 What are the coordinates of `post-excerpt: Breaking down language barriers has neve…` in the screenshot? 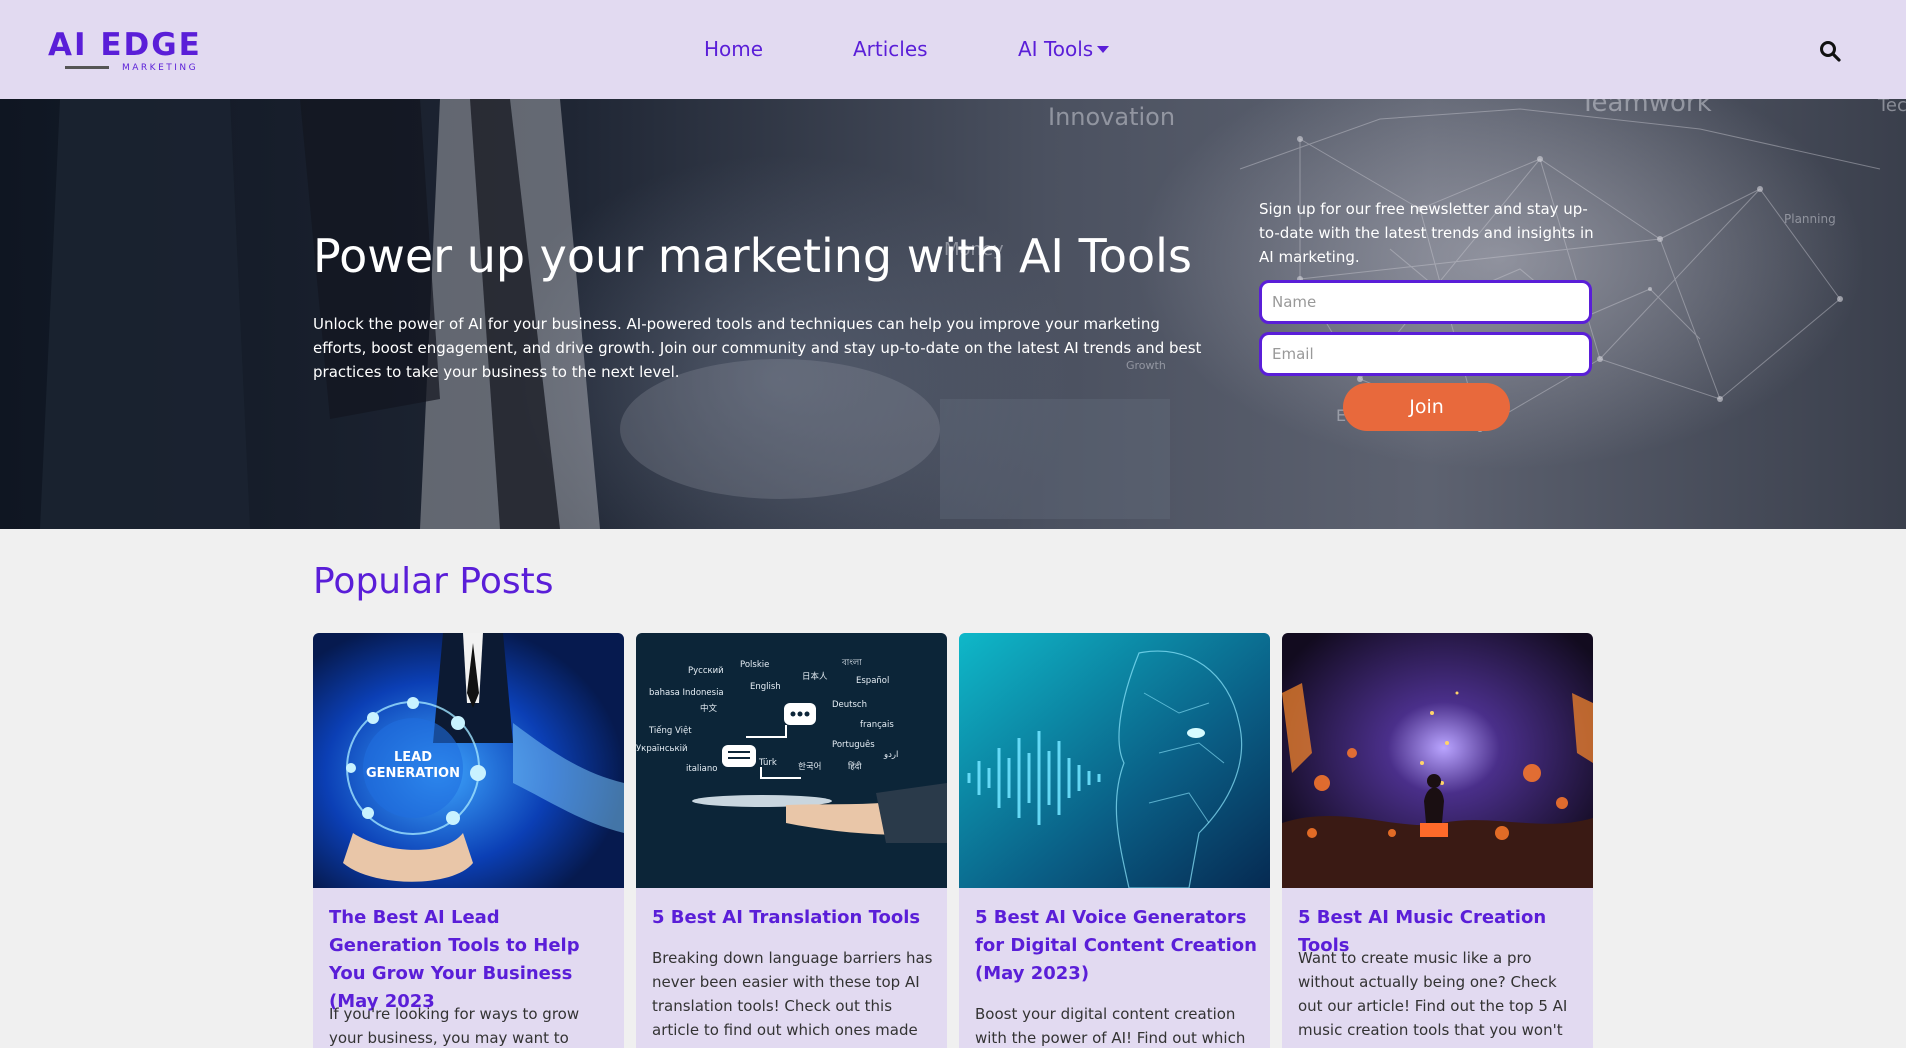 It's located at (792, 998).